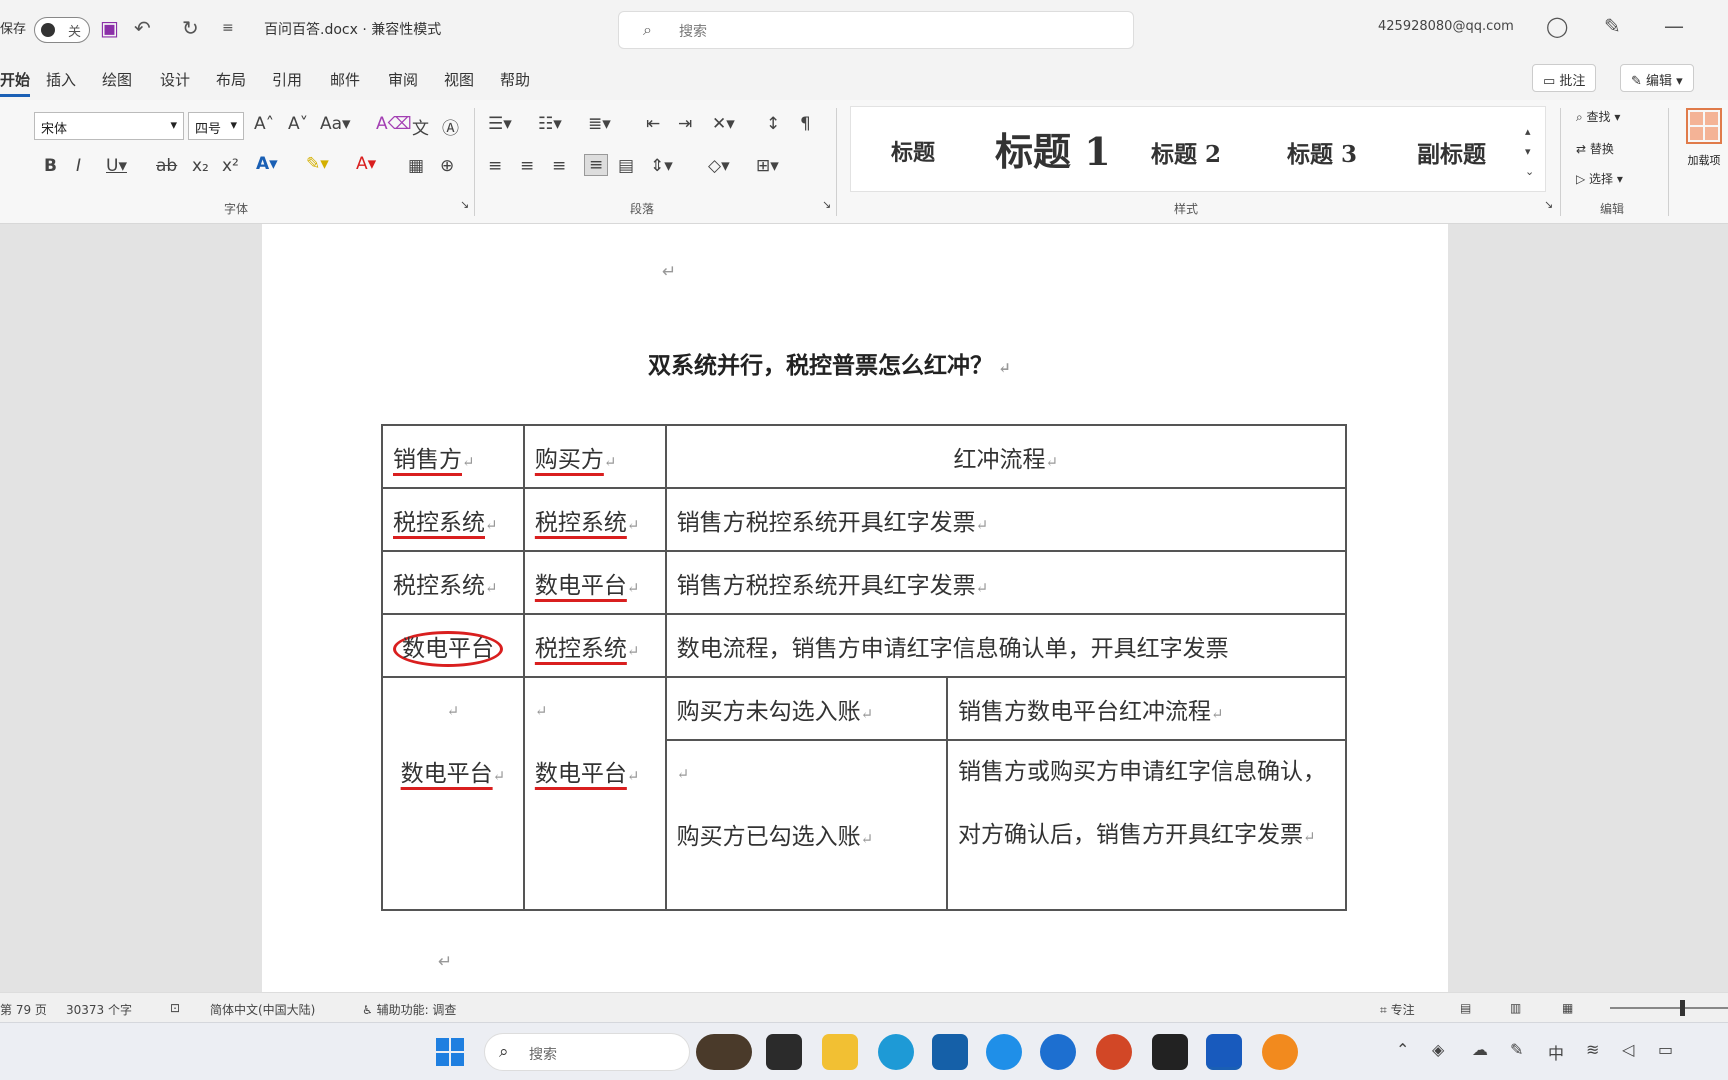 This screenshot has width=1728, height=1080. I want to click on shrink-font-icon: A˅, so click(298, 124).